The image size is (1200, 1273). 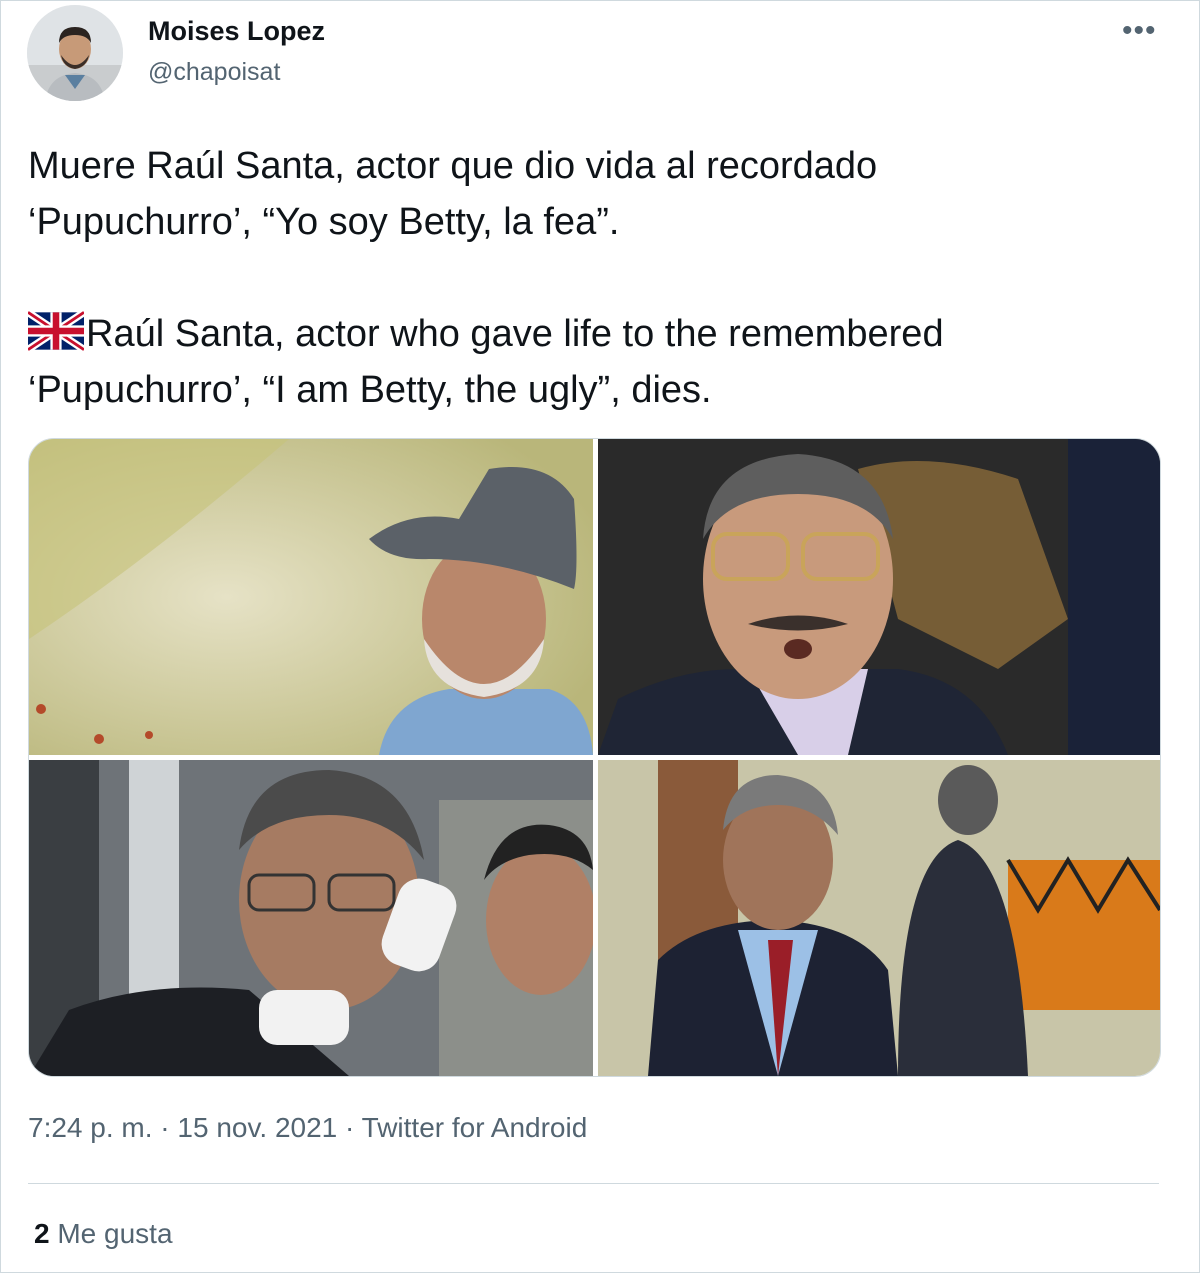 What do you see at coordinates (593, 1183) in the screenshot?
I see `divider` at bounding box center [593, 1183].